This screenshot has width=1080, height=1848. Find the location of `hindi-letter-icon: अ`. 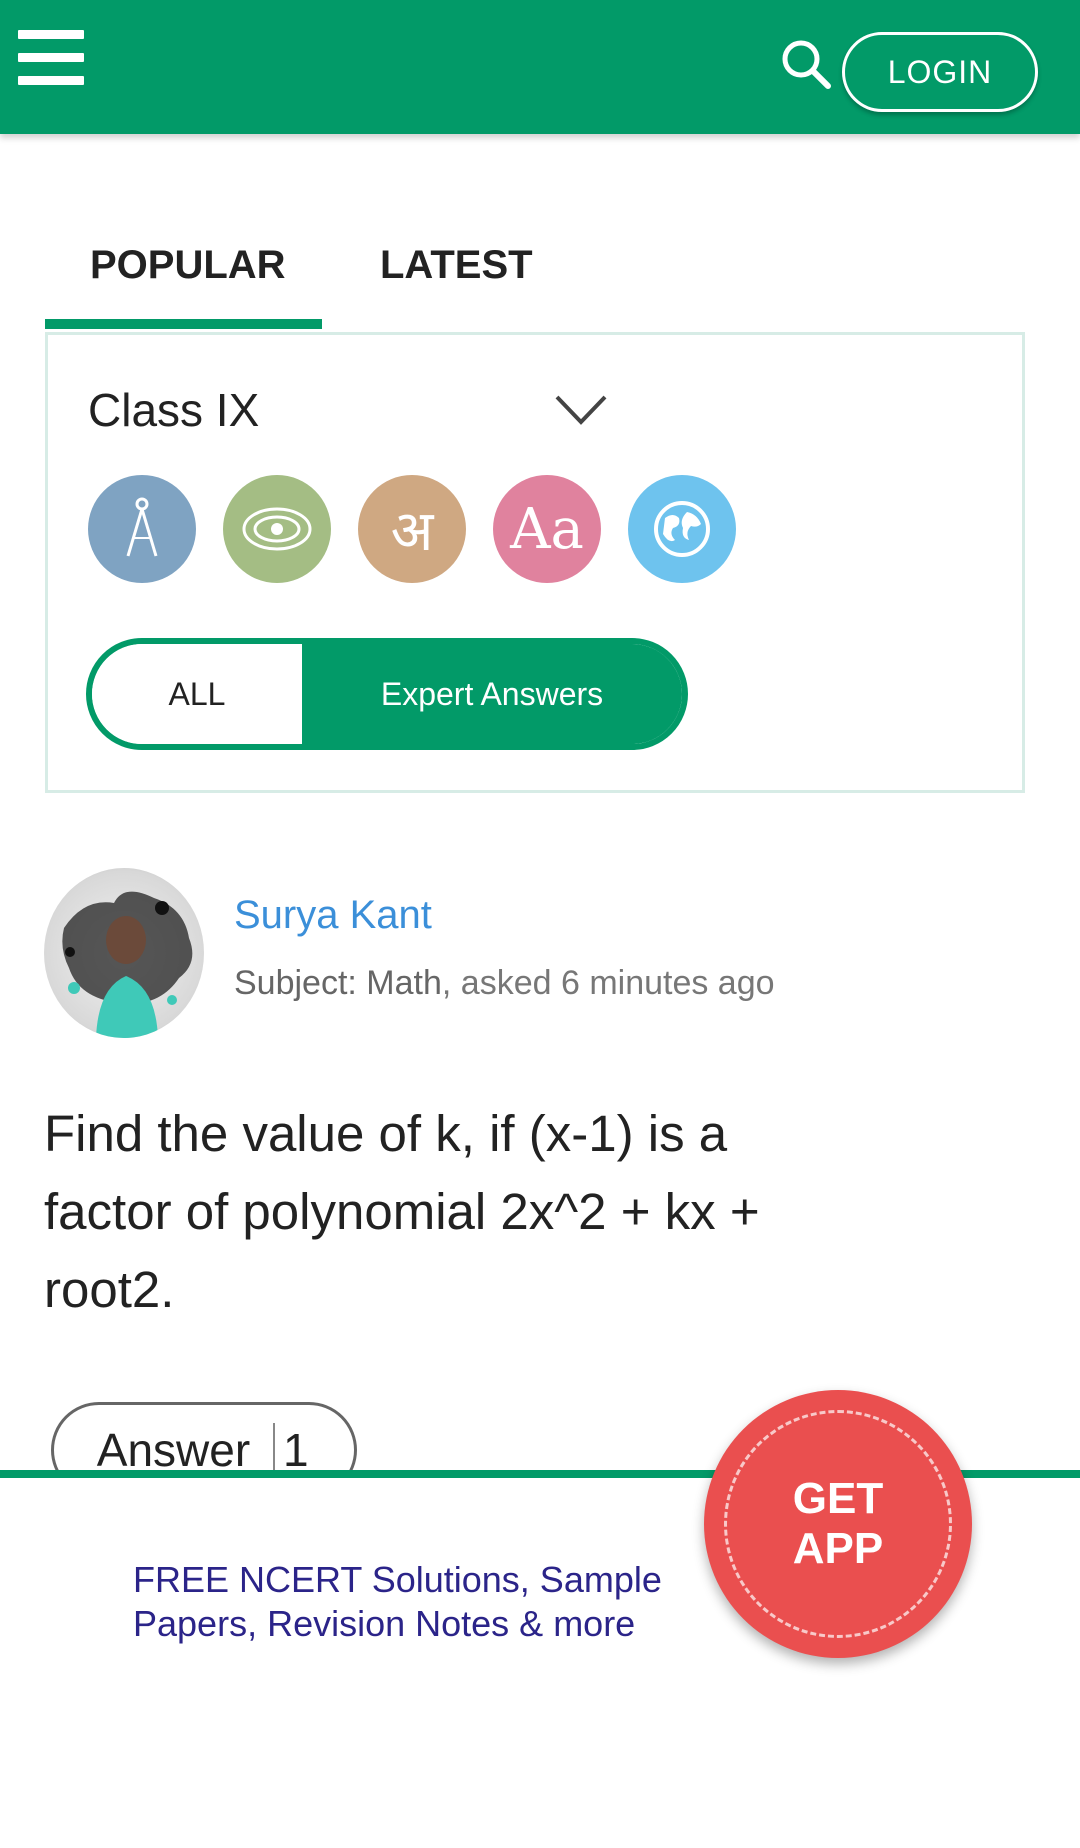

hindi-letter-icon: अ is located at coordinates (412, 531).